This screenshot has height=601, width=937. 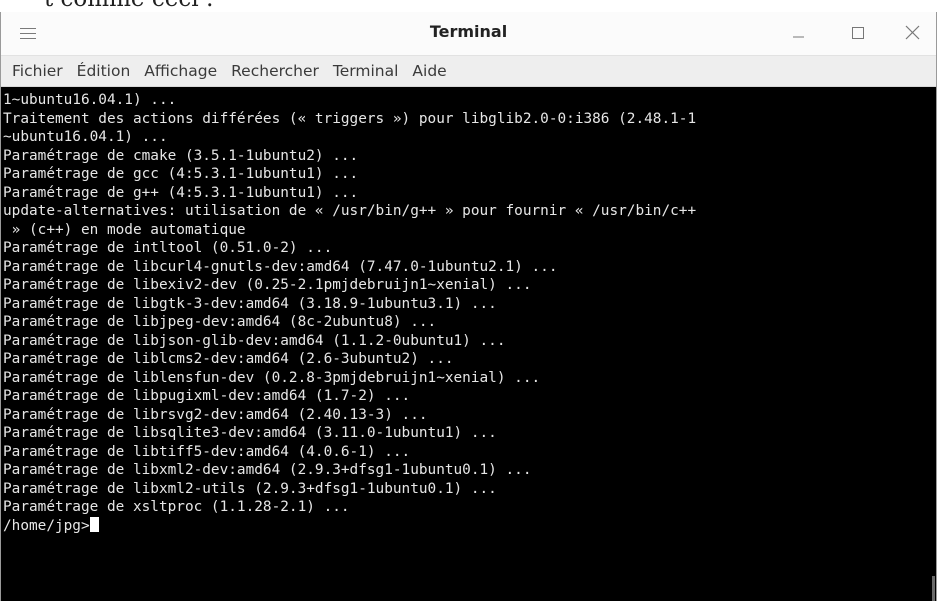 I want to click on hamburger-menu-icon, so click(x=28, y=33).